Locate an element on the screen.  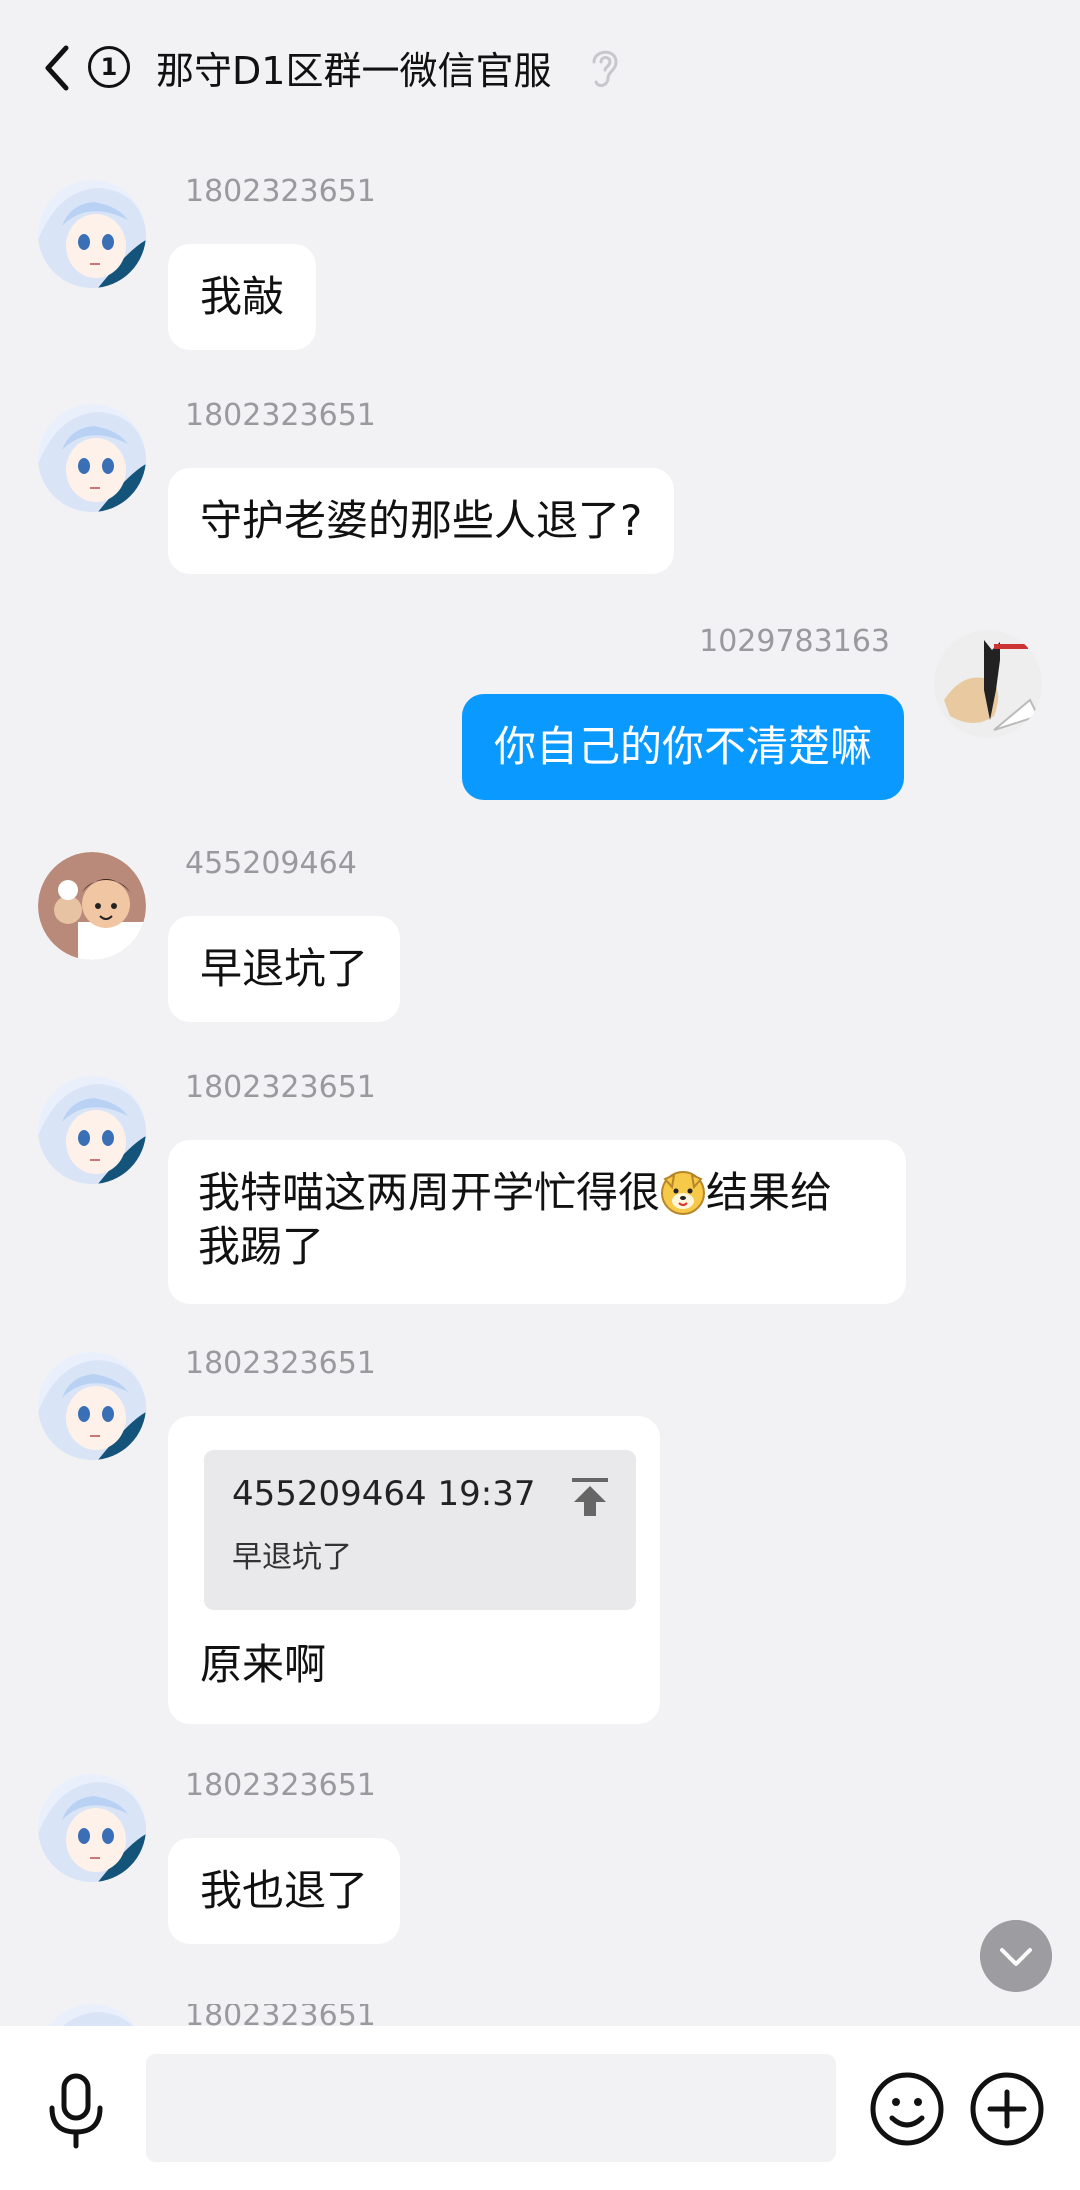
sender-id: 1029783163 is located at coordinates (794, 641).